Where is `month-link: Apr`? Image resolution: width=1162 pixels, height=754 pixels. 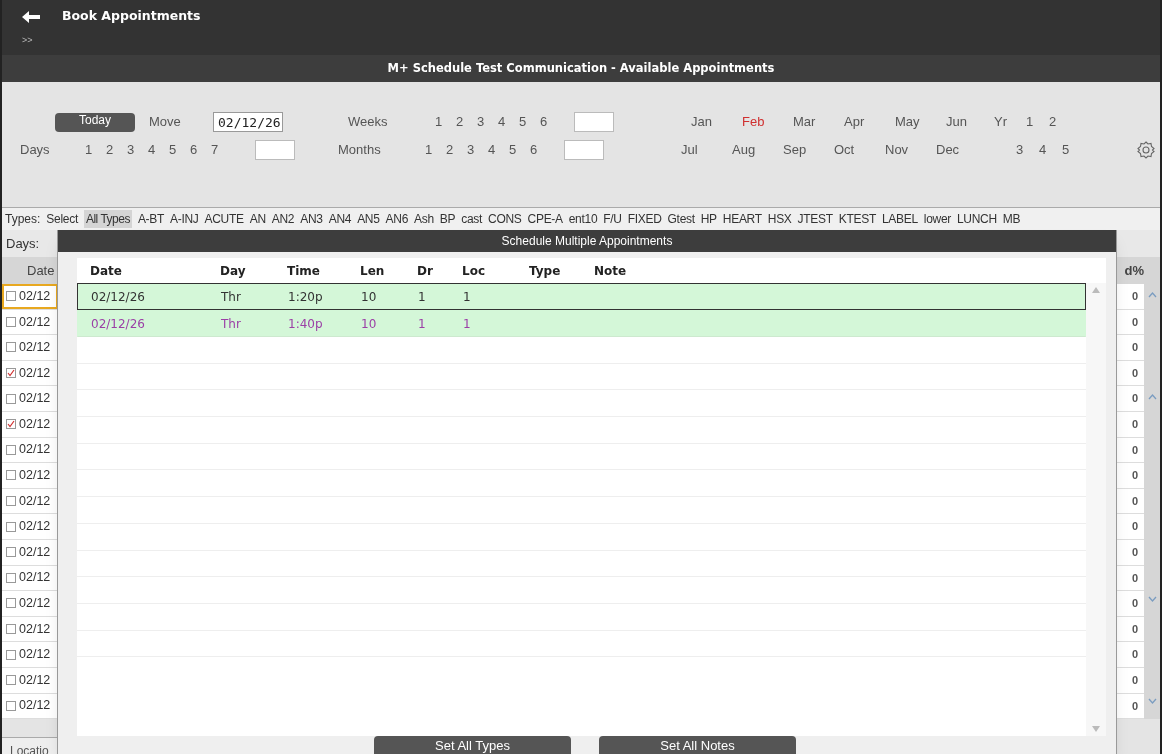
month-link: Apr is located at coordinates (869, 122).